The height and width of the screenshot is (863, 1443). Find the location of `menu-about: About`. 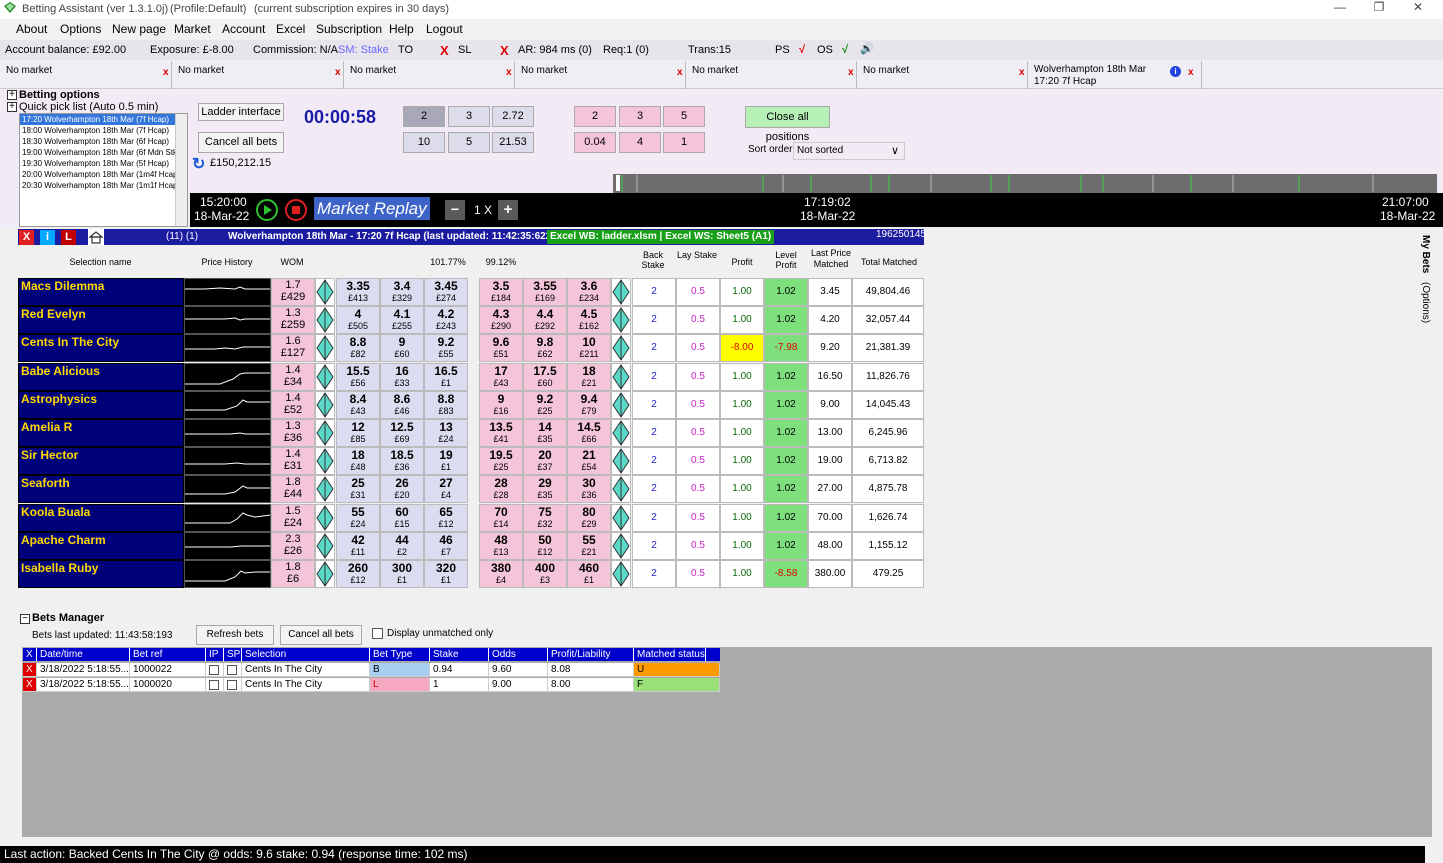

menu-about: About is located at coordinates (31, 29).